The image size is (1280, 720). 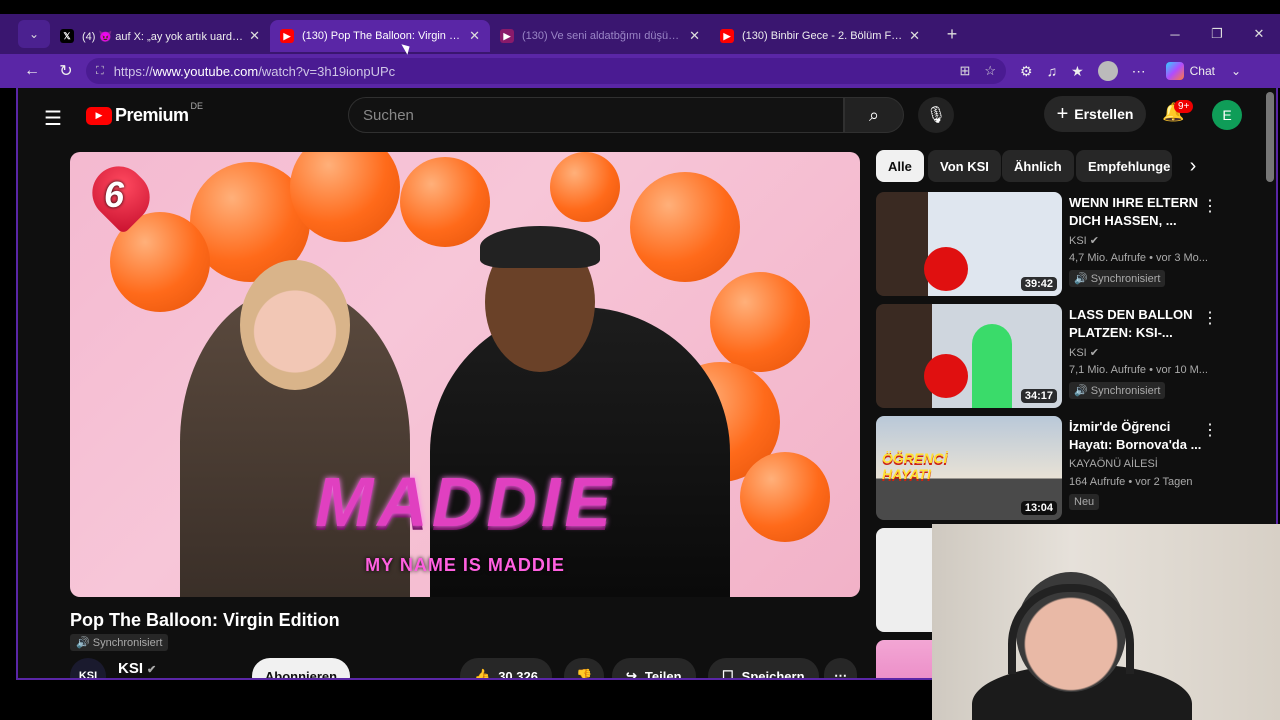 I want to click on save-icon: ☐, so click(x=728, y=674).